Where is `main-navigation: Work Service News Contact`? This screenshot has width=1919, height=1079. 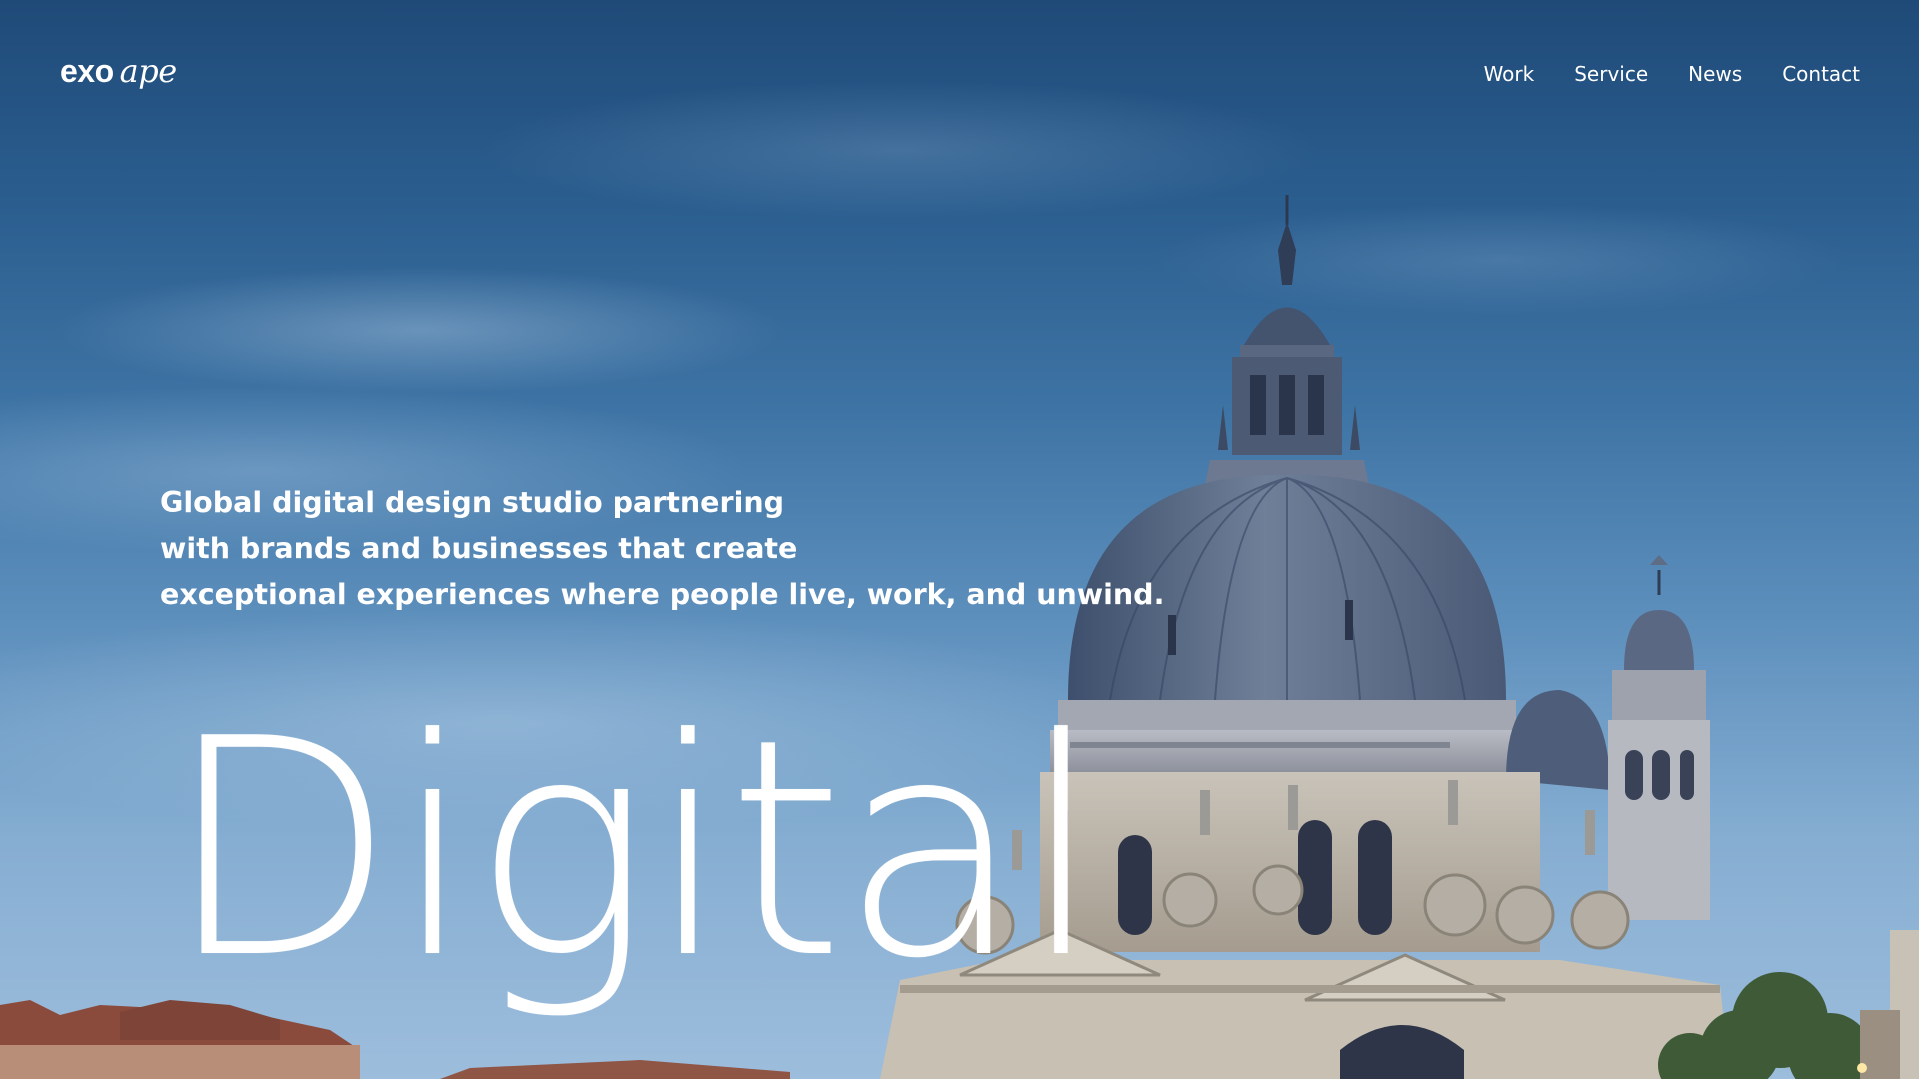
main-navigation: Work Service News Contact is located at coordinates (1672, 74).